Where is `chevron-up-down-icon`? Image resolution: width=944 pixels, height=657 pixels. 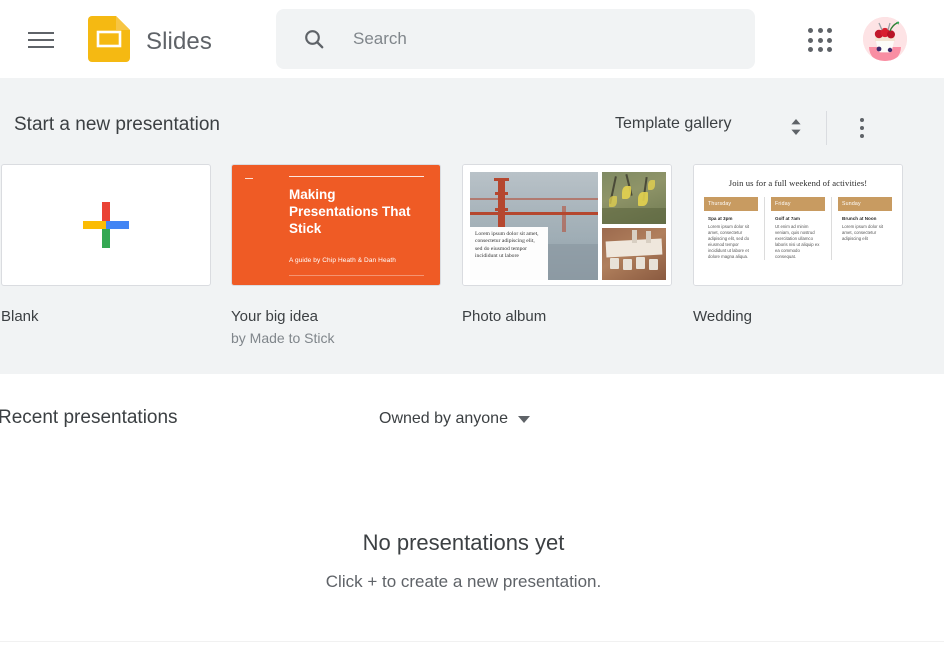 chevron-up-down-icon is located at coordinates (796, 127).